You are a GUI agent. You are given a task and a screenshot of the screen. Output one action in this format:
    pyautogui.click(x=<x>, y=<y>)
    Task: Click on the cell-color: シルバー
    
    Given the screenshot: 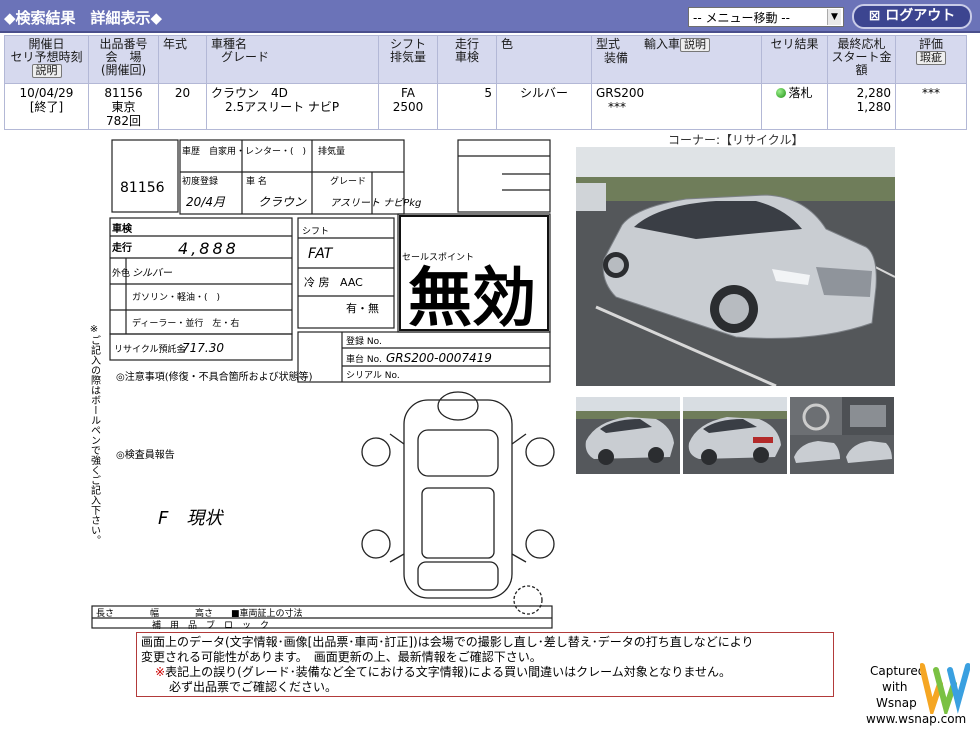 What is the action you would take?
    pyautogui.click(x=544, y=106)
    